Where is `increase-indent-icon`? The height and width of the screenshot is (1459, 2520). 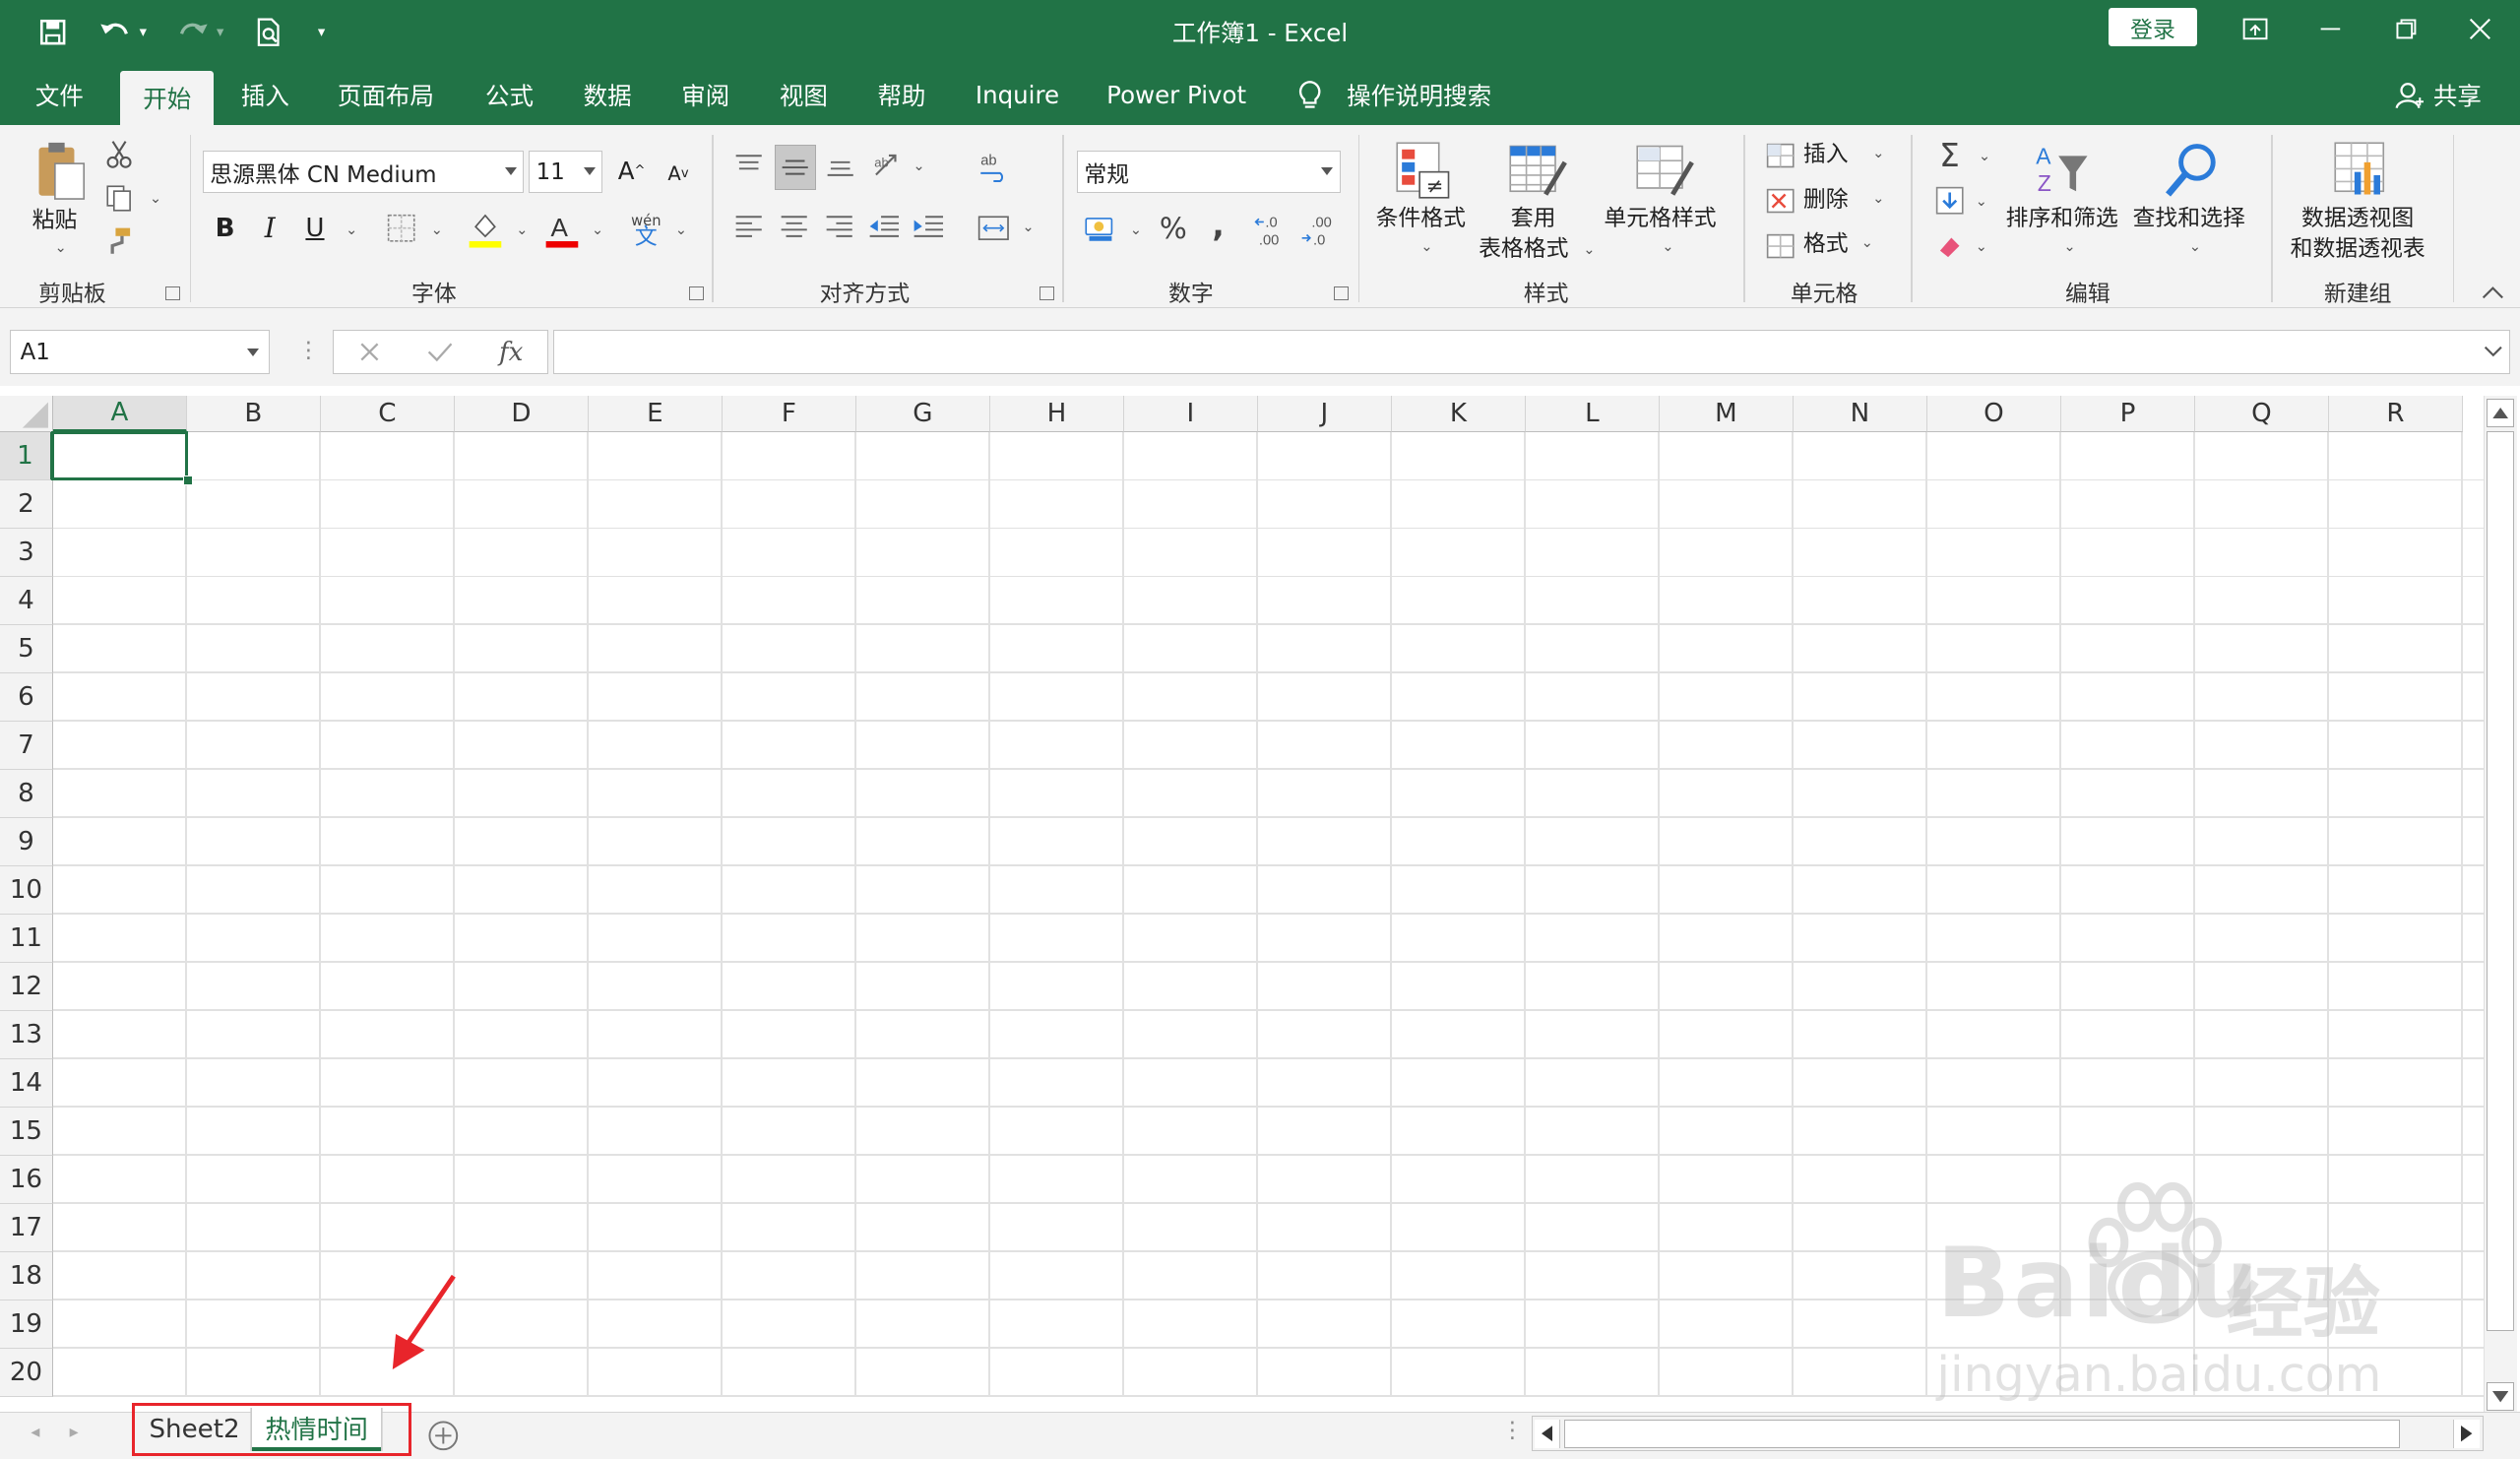
increase-indent-icon is located at coordinates (929, 226).